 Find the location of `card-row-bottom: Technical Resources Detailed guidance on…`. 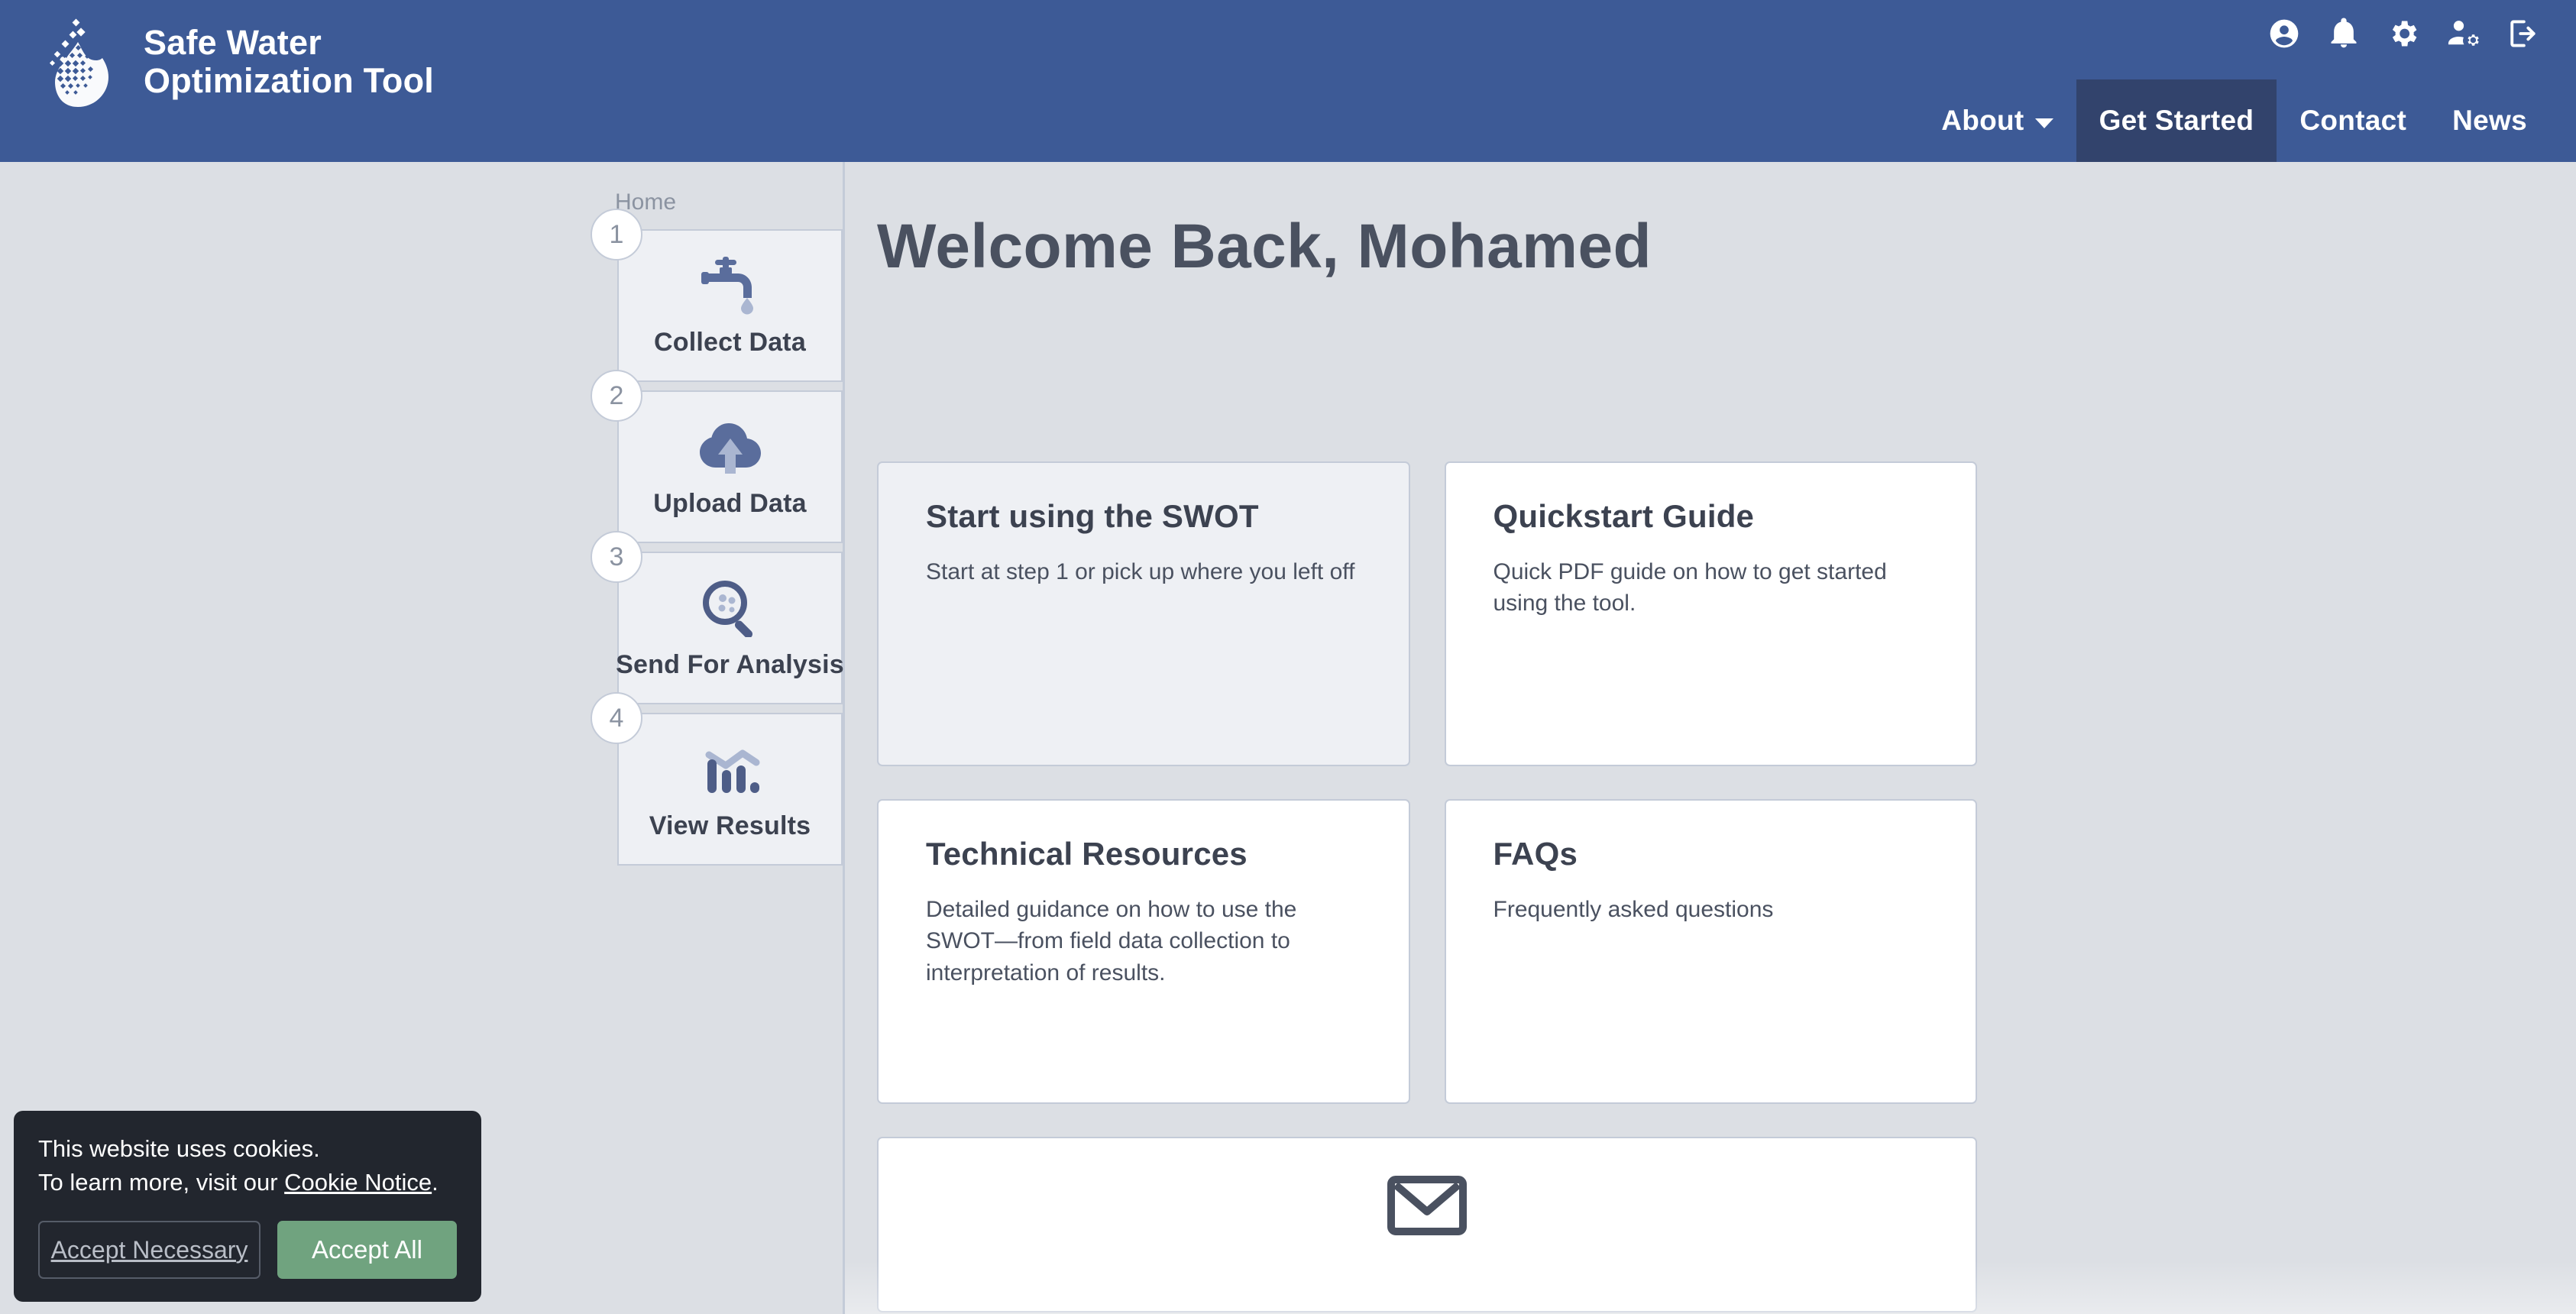

card-row-bottom: Technical Resources Detailed guidance on… is located at coordinates (1427, 951).